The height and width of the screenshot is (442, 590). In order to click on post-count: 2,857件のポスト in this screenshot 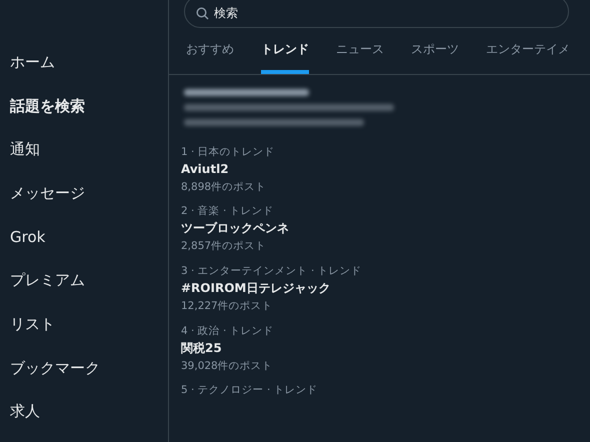, I will do `click(224, 246)`.